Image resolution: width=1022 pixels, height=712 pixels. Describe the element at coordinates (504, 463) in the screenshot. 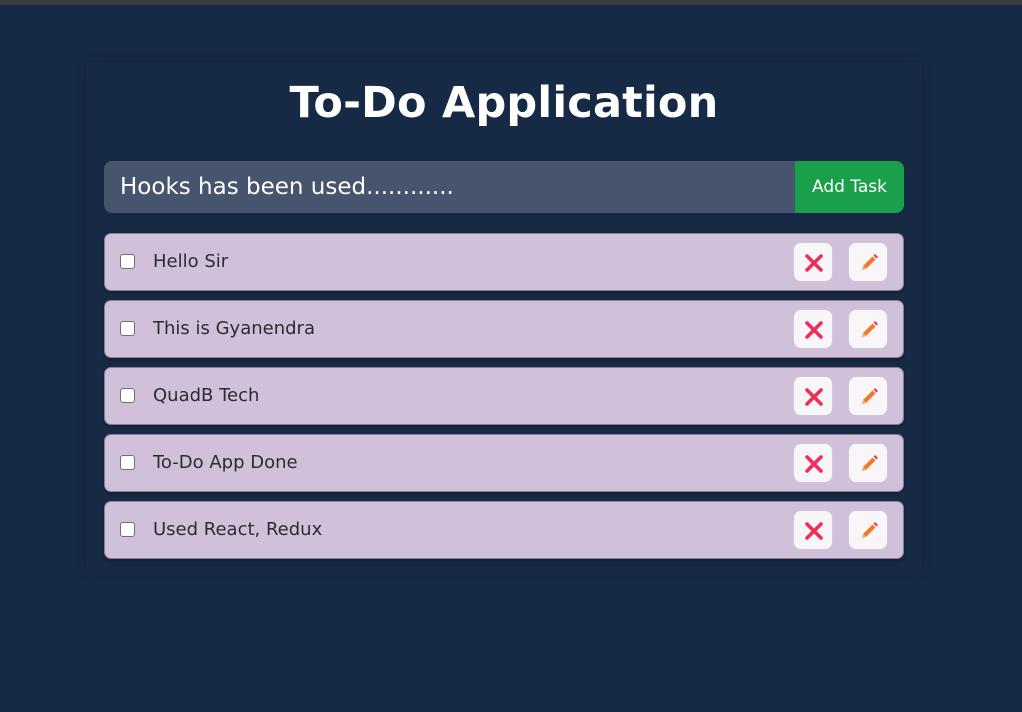

I see `task-item: To-Do App Done` at that location.